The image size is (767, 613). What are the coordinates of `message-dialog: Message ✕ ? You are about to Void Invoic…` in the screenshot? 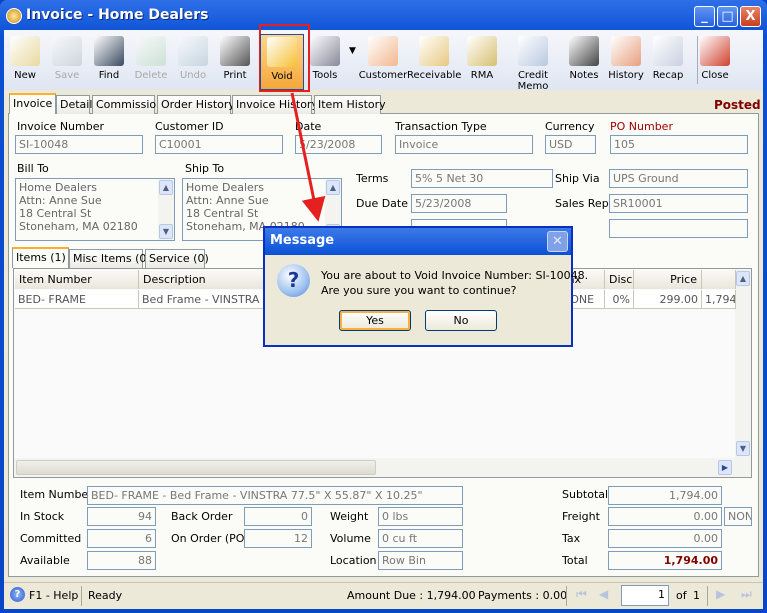 It's located at (425, 286).